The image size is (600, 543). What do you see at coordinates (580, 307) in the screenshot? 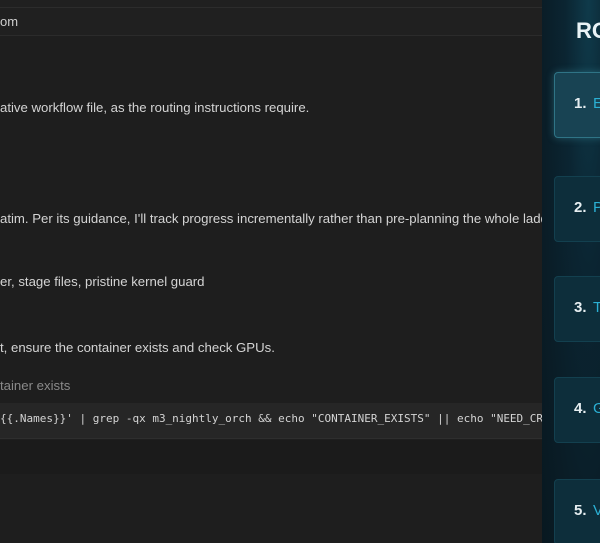
I see `step-3-number: 3.` at bounding box center [580, 307].